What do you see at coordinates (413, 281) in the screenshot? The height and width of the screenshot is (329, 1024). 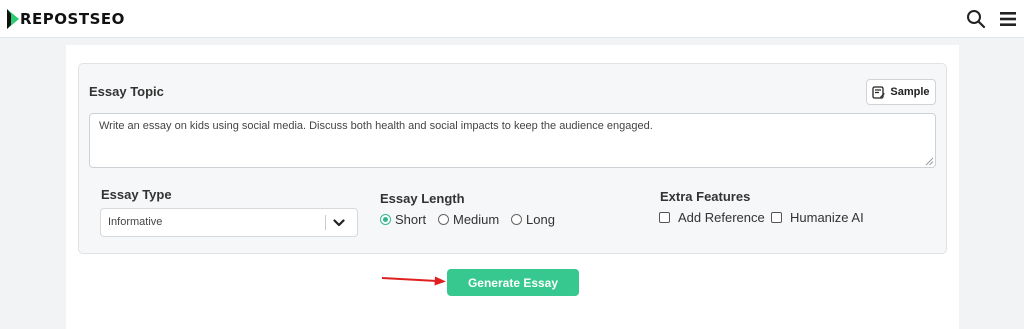 I see `red-arrow-annotation-icon` at bounding box center [413, 281].